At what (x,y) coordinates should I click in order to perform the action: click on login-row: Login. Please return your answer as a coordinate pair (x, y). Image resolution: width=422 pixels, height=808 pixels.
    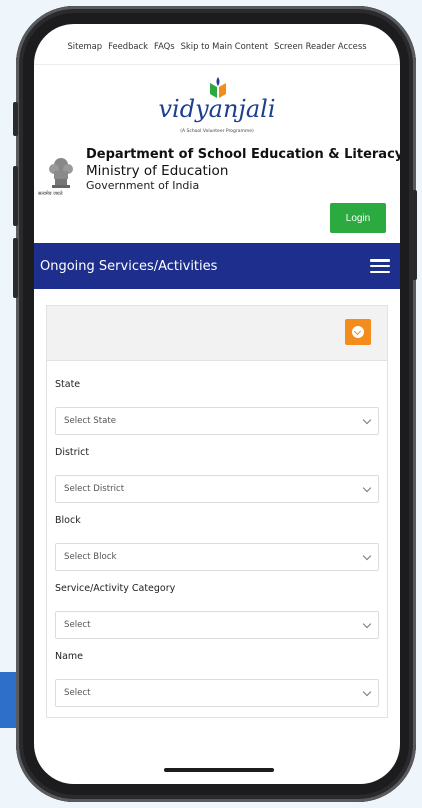
    Looking at the image, I should click on (217, 219).